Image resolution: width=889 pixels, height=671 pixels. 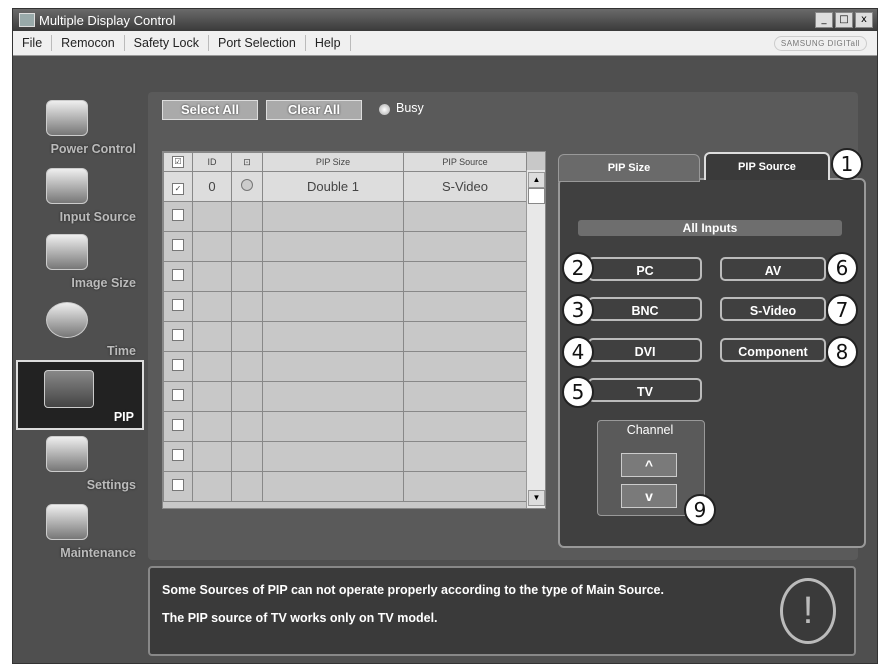 I want to click on sidebar-item-time: Time, so click(x=80, y=329).